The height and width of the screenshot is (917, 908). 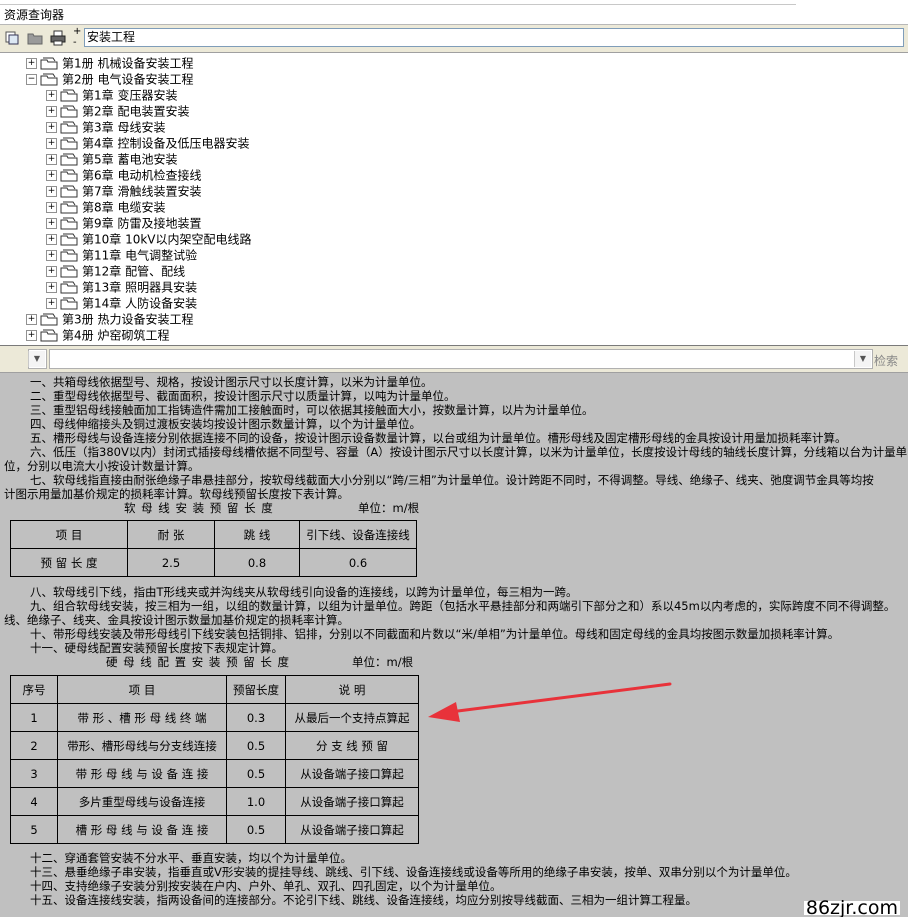 I want to click on table-cell: 分 支 线 预 留, so click(x=352, y=745).